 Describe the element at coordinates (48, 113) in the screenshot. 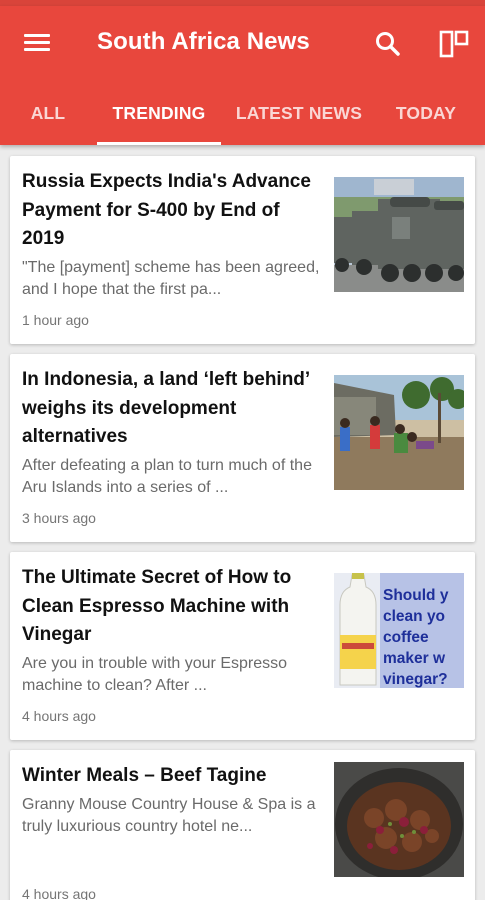

I see `tab-all: ALL` at that location.